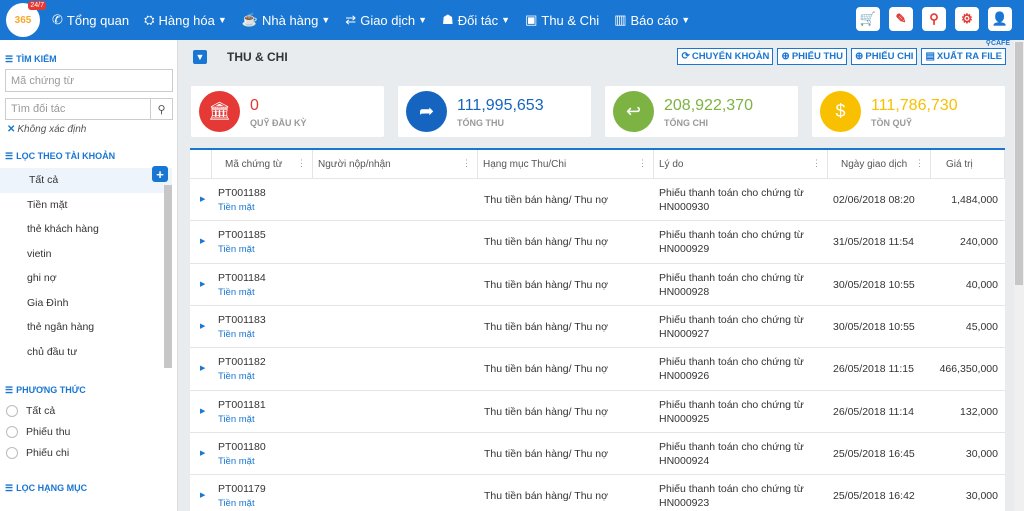 The height and width of the screenshot is (511, 1024). Describe the element at coordinates (162, 109) in the screenshot. I see `search-icon: ⚲` at that location.